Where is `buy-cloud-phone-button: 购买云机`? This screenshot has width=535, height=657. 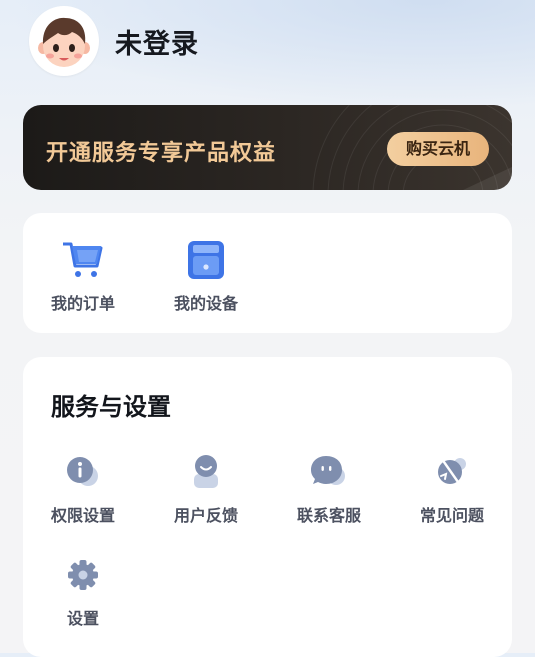
buy-cloud-phone-button: 购买云机 is located at coordinates (438, 149).